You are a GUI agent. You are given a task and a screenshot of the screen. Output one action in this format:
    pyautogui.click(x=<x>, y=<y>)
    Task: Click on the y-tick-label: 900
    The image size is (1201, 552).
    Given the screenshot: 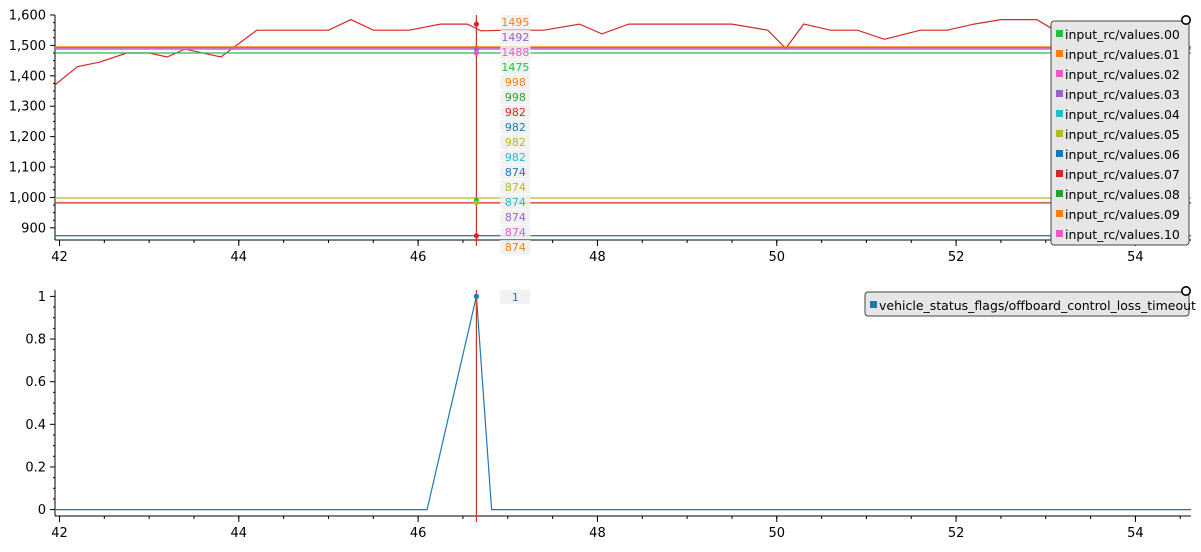 What is the action you would take?
    pyautogui.click(x=33, y=228)
    